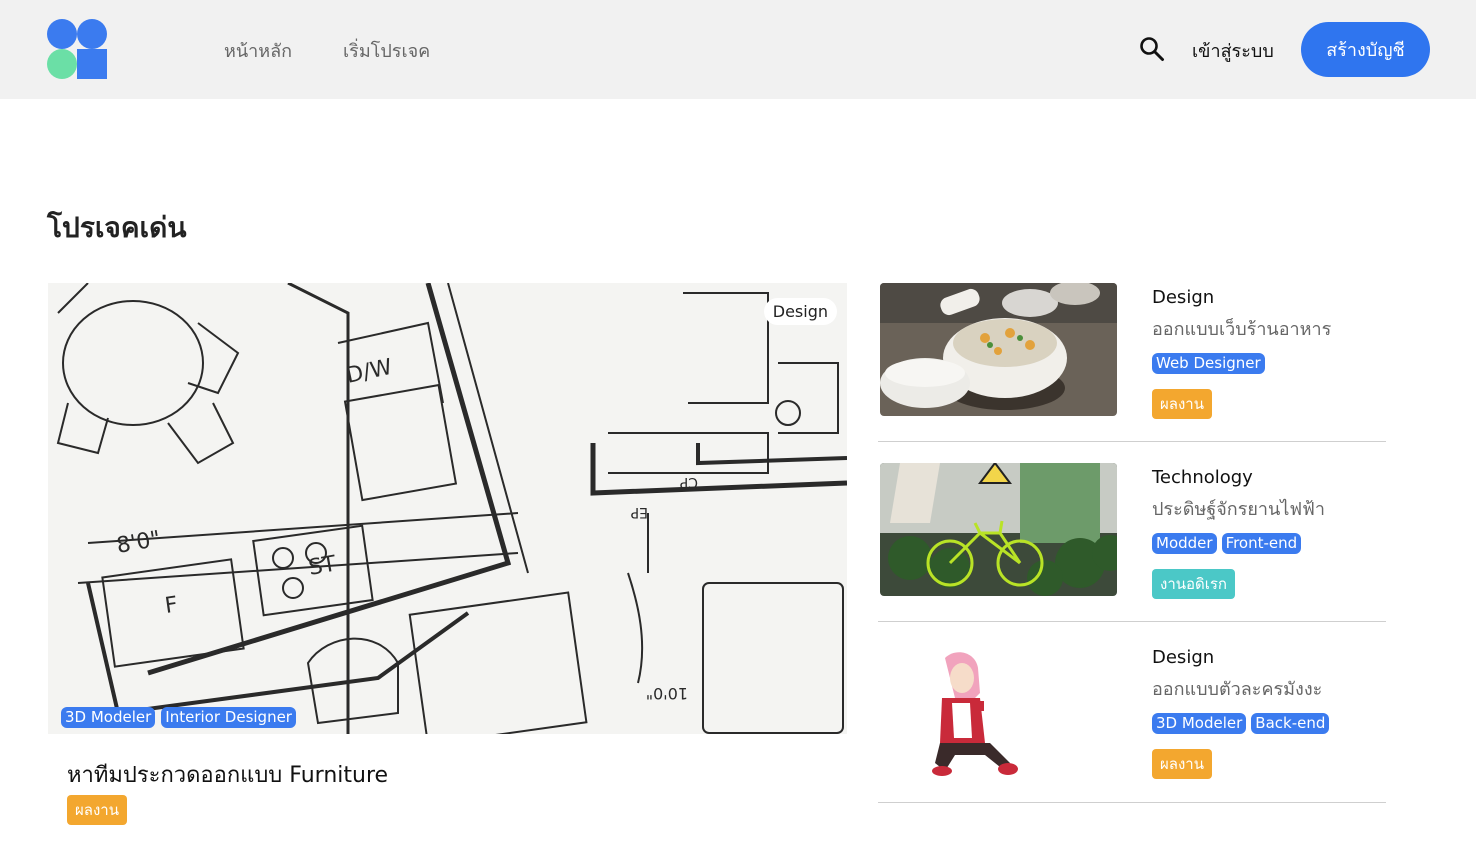 This screenshot has width=1476, height=862. What do you see at coordinates (1237, 688) in the screenshot?
I see `side-project-title: ออกแบบตัวละครมังงะ` at bounding box center [1237, 688].